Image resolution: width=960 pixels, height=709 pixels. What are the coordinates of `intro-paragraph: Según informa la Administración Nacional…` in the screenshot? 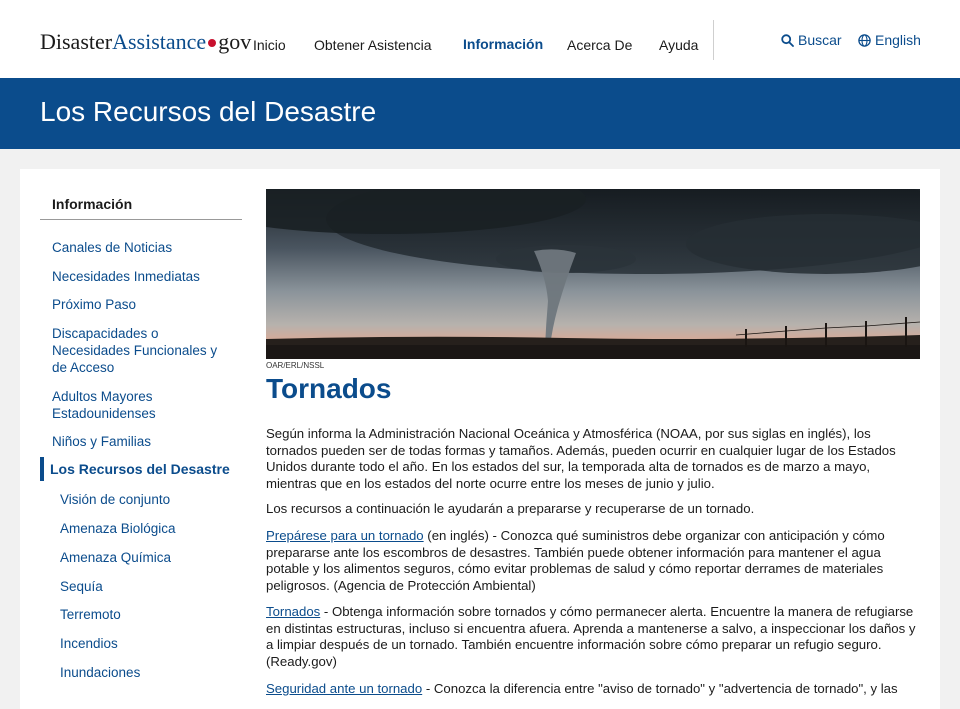 It's located at (581, 458).